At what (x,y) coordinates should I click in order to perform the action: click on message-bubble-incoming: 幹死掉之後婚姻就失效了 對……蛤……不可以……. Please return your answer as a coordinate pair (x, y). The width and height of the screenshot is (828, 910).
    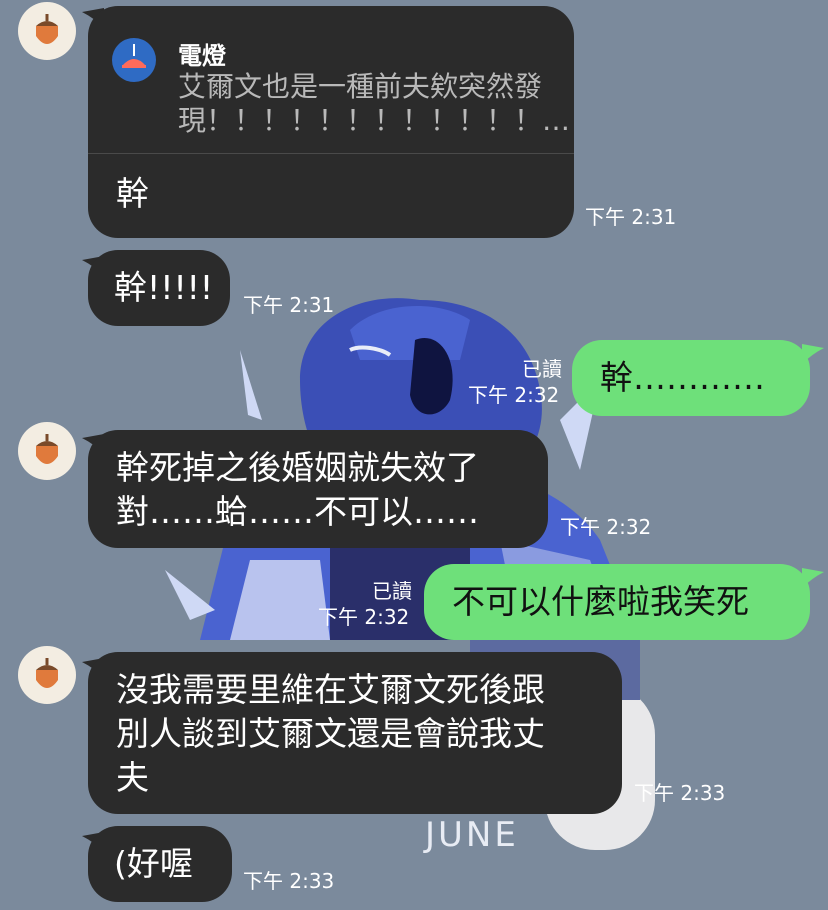
    Looking at the image, I should click on (318, 489).